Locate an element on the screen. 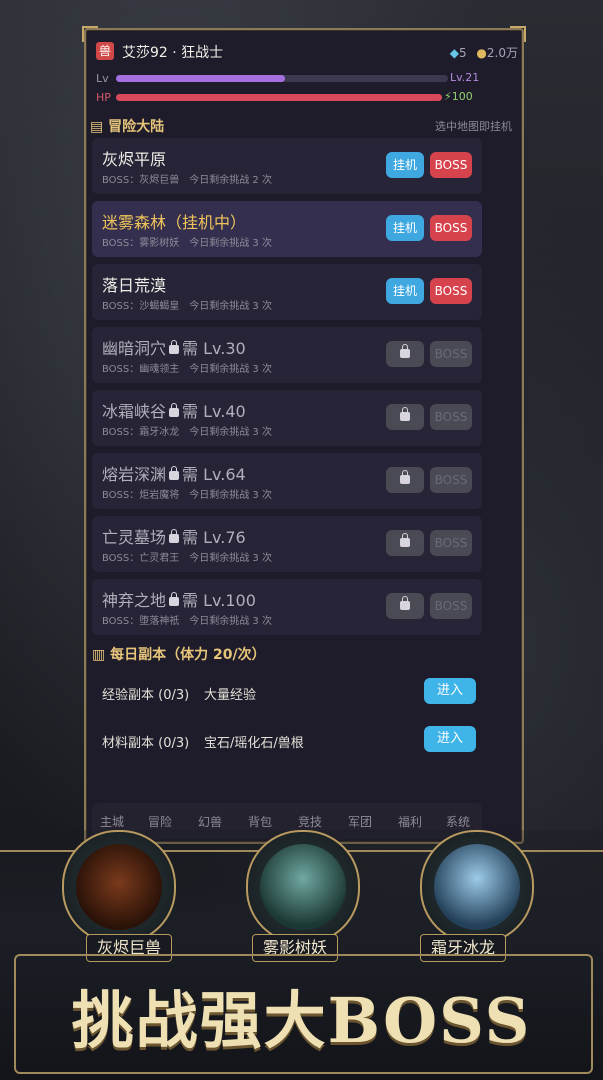 The width and height of the screenshot is (603, 1080). map-subtitle: BOSS：雾影树妖 今日剩余挑战 3 次 is located at coordinates (187, 243).